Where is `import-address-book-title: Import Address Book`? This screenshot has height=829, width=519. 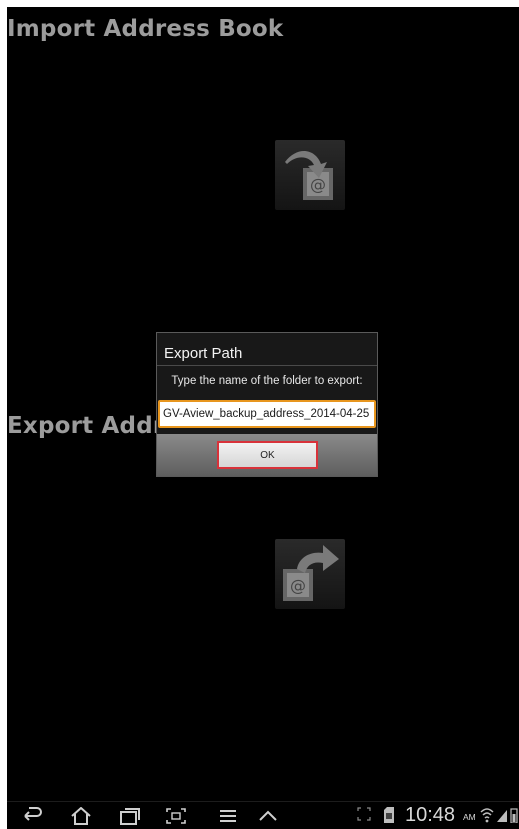 import-address-book-title: Import Address Book is located at coordinates (145, 29).